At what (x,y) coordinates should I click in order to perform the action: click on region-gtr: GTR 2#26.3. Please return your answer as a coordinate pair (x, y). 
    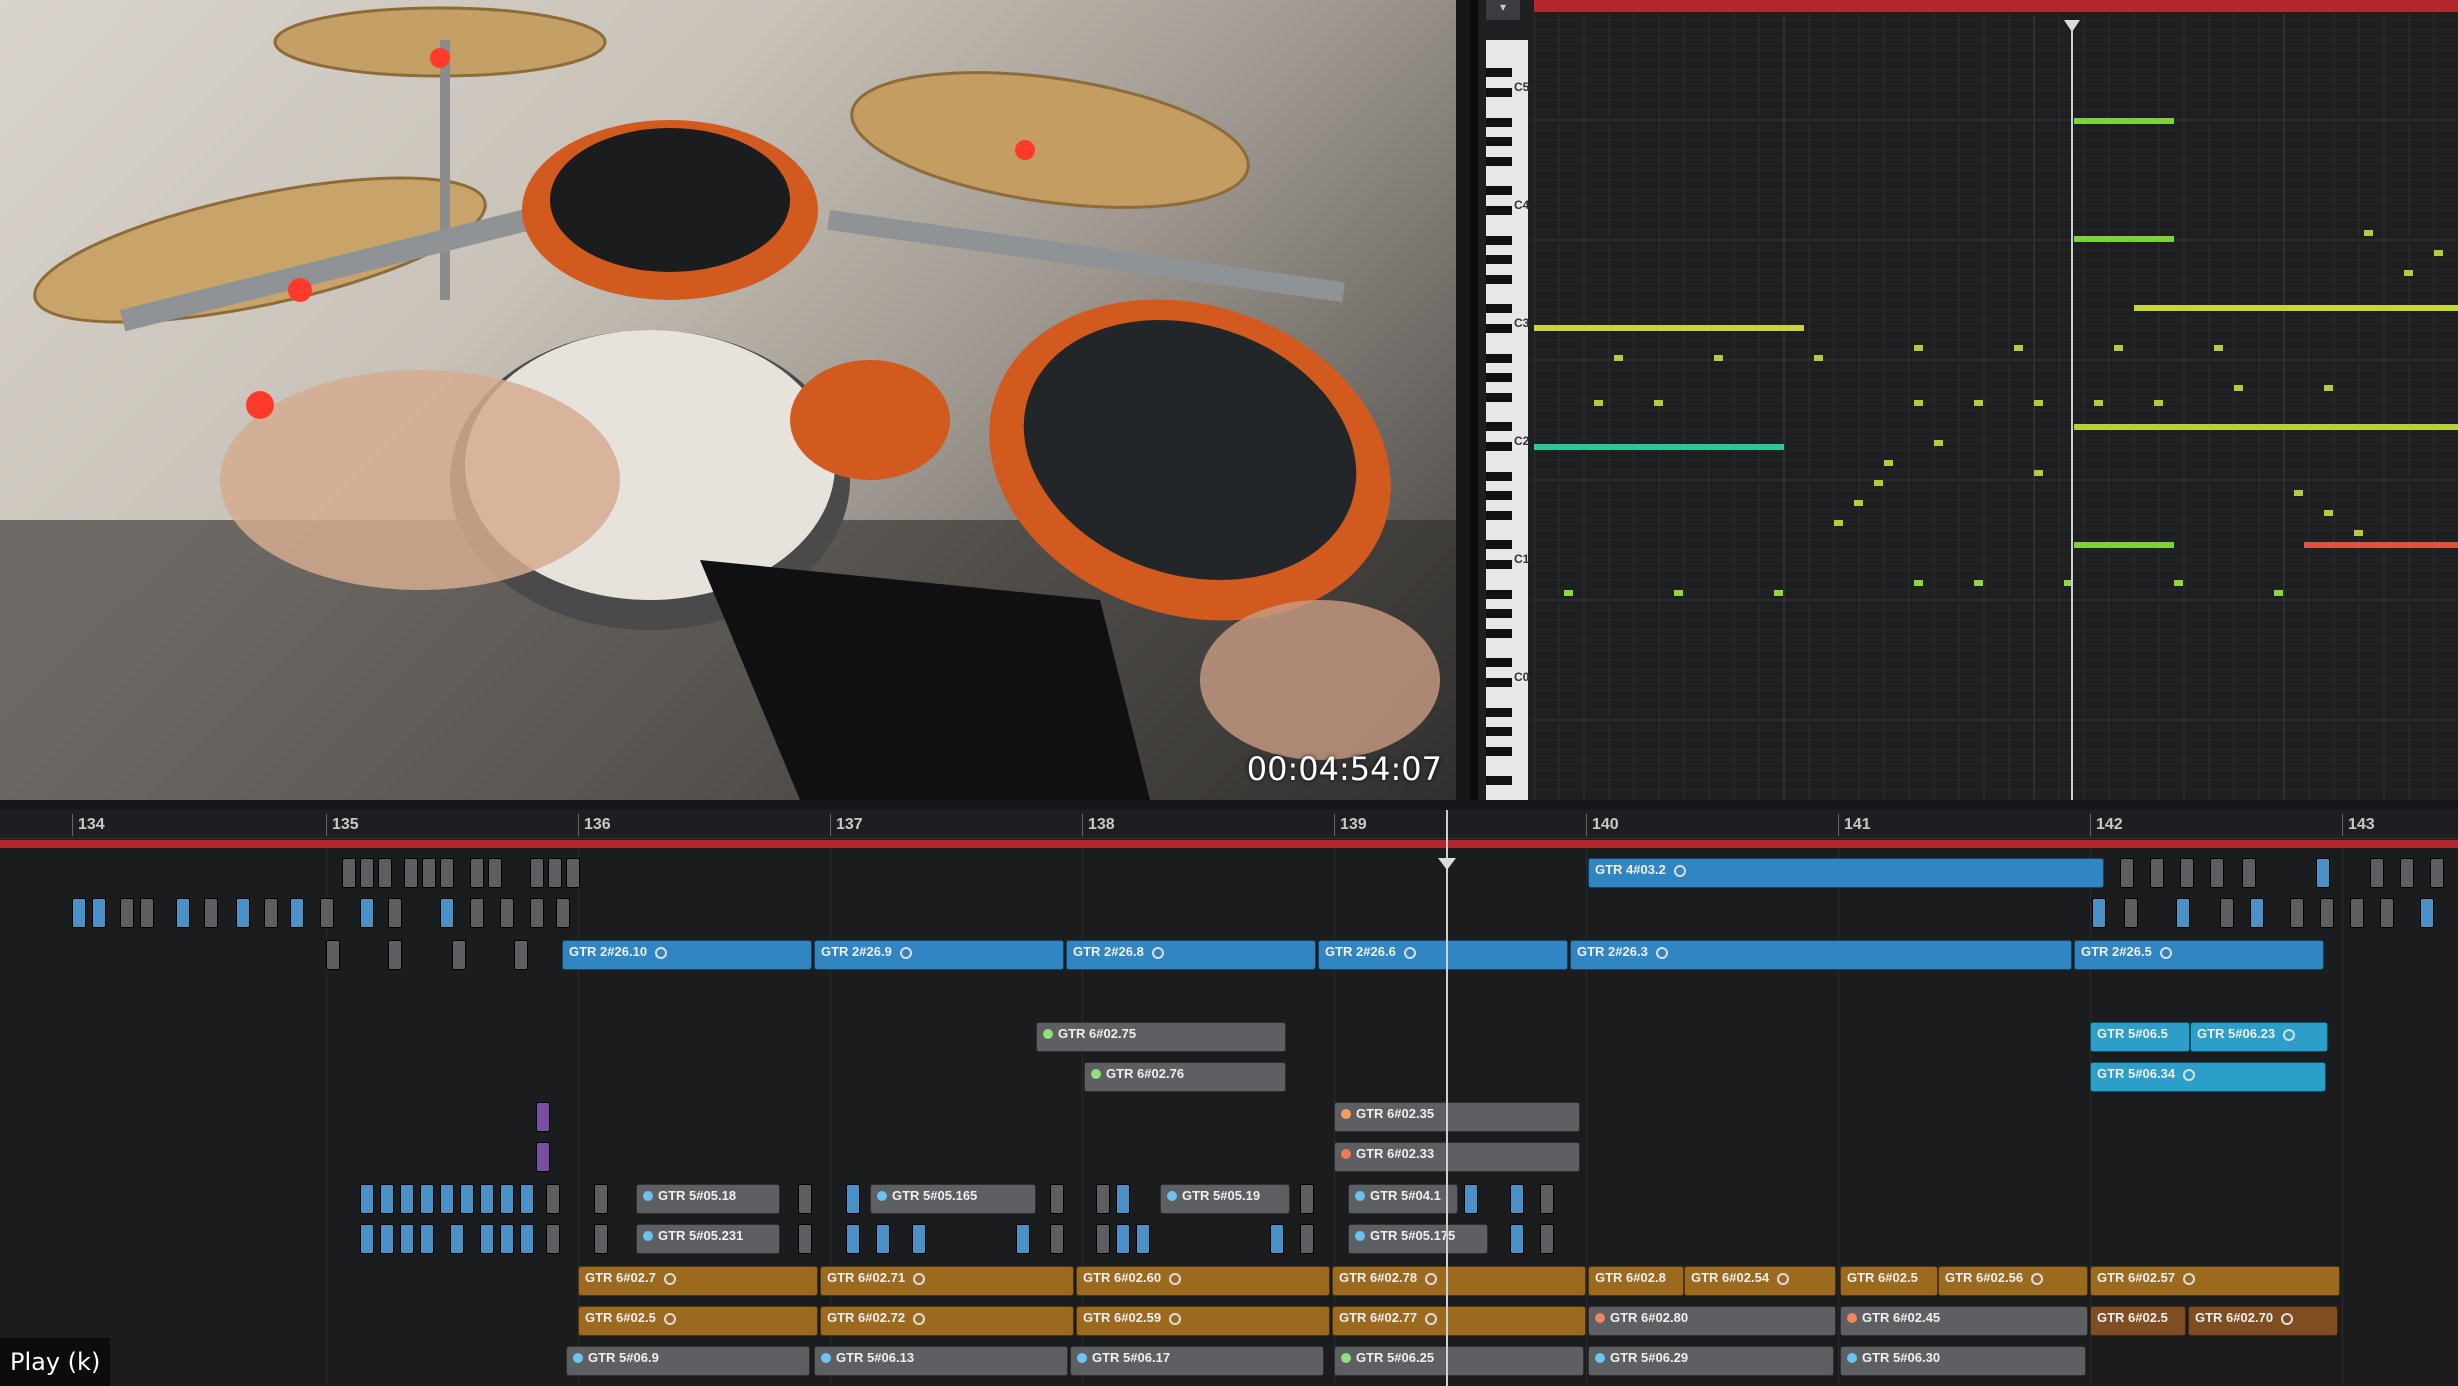
    Looking at the image, I should click on (1821, 955).